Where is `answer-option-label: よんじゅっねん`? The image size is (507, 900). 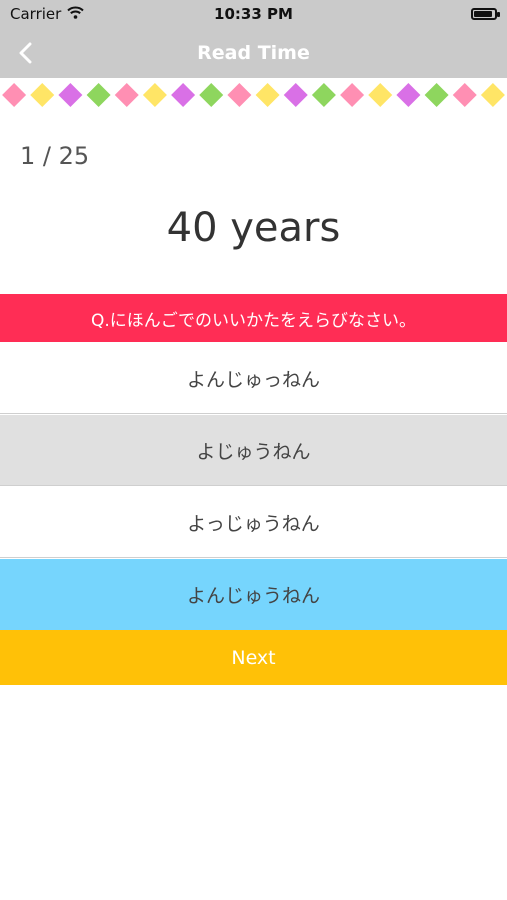
answer-option-label: よんじゅっねん is located at coordinates (253, 379).